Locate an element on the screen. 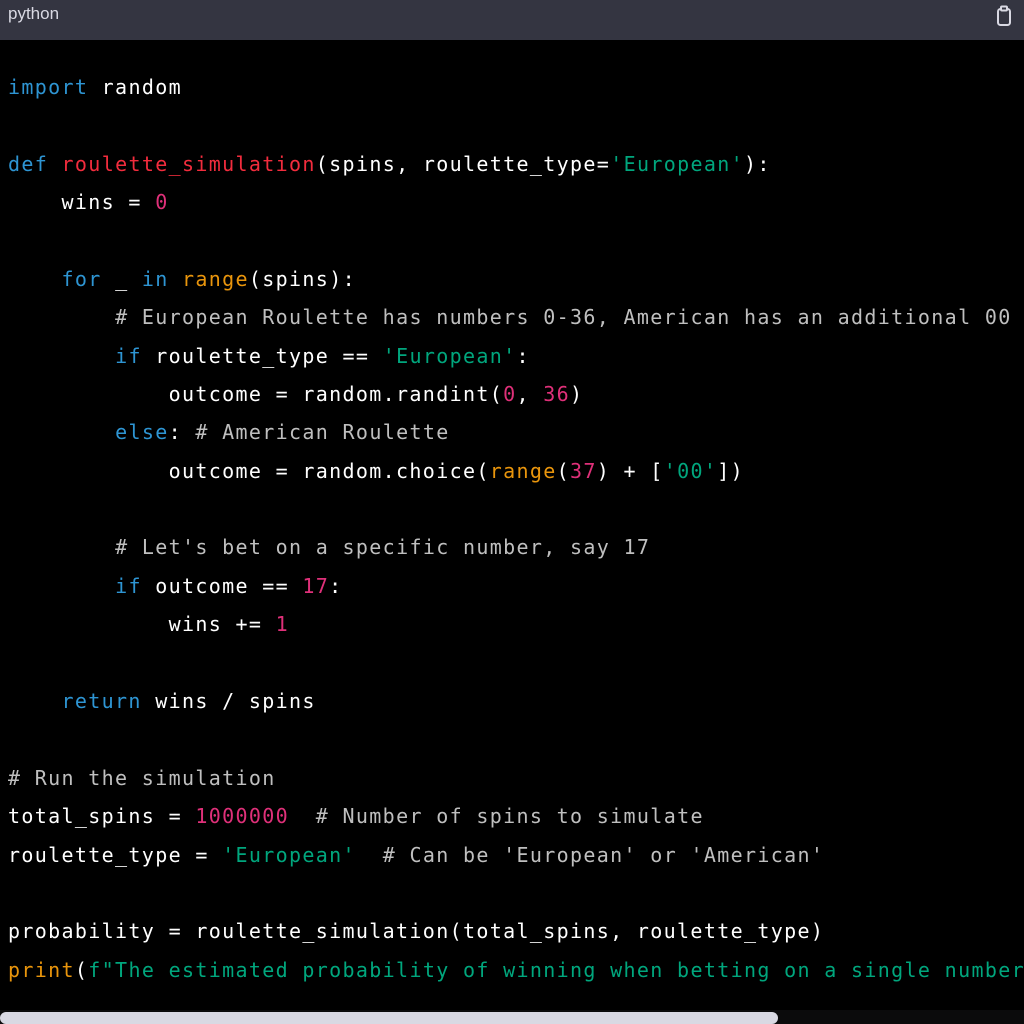  number-token: 37 is located at coordinates (583, 471).